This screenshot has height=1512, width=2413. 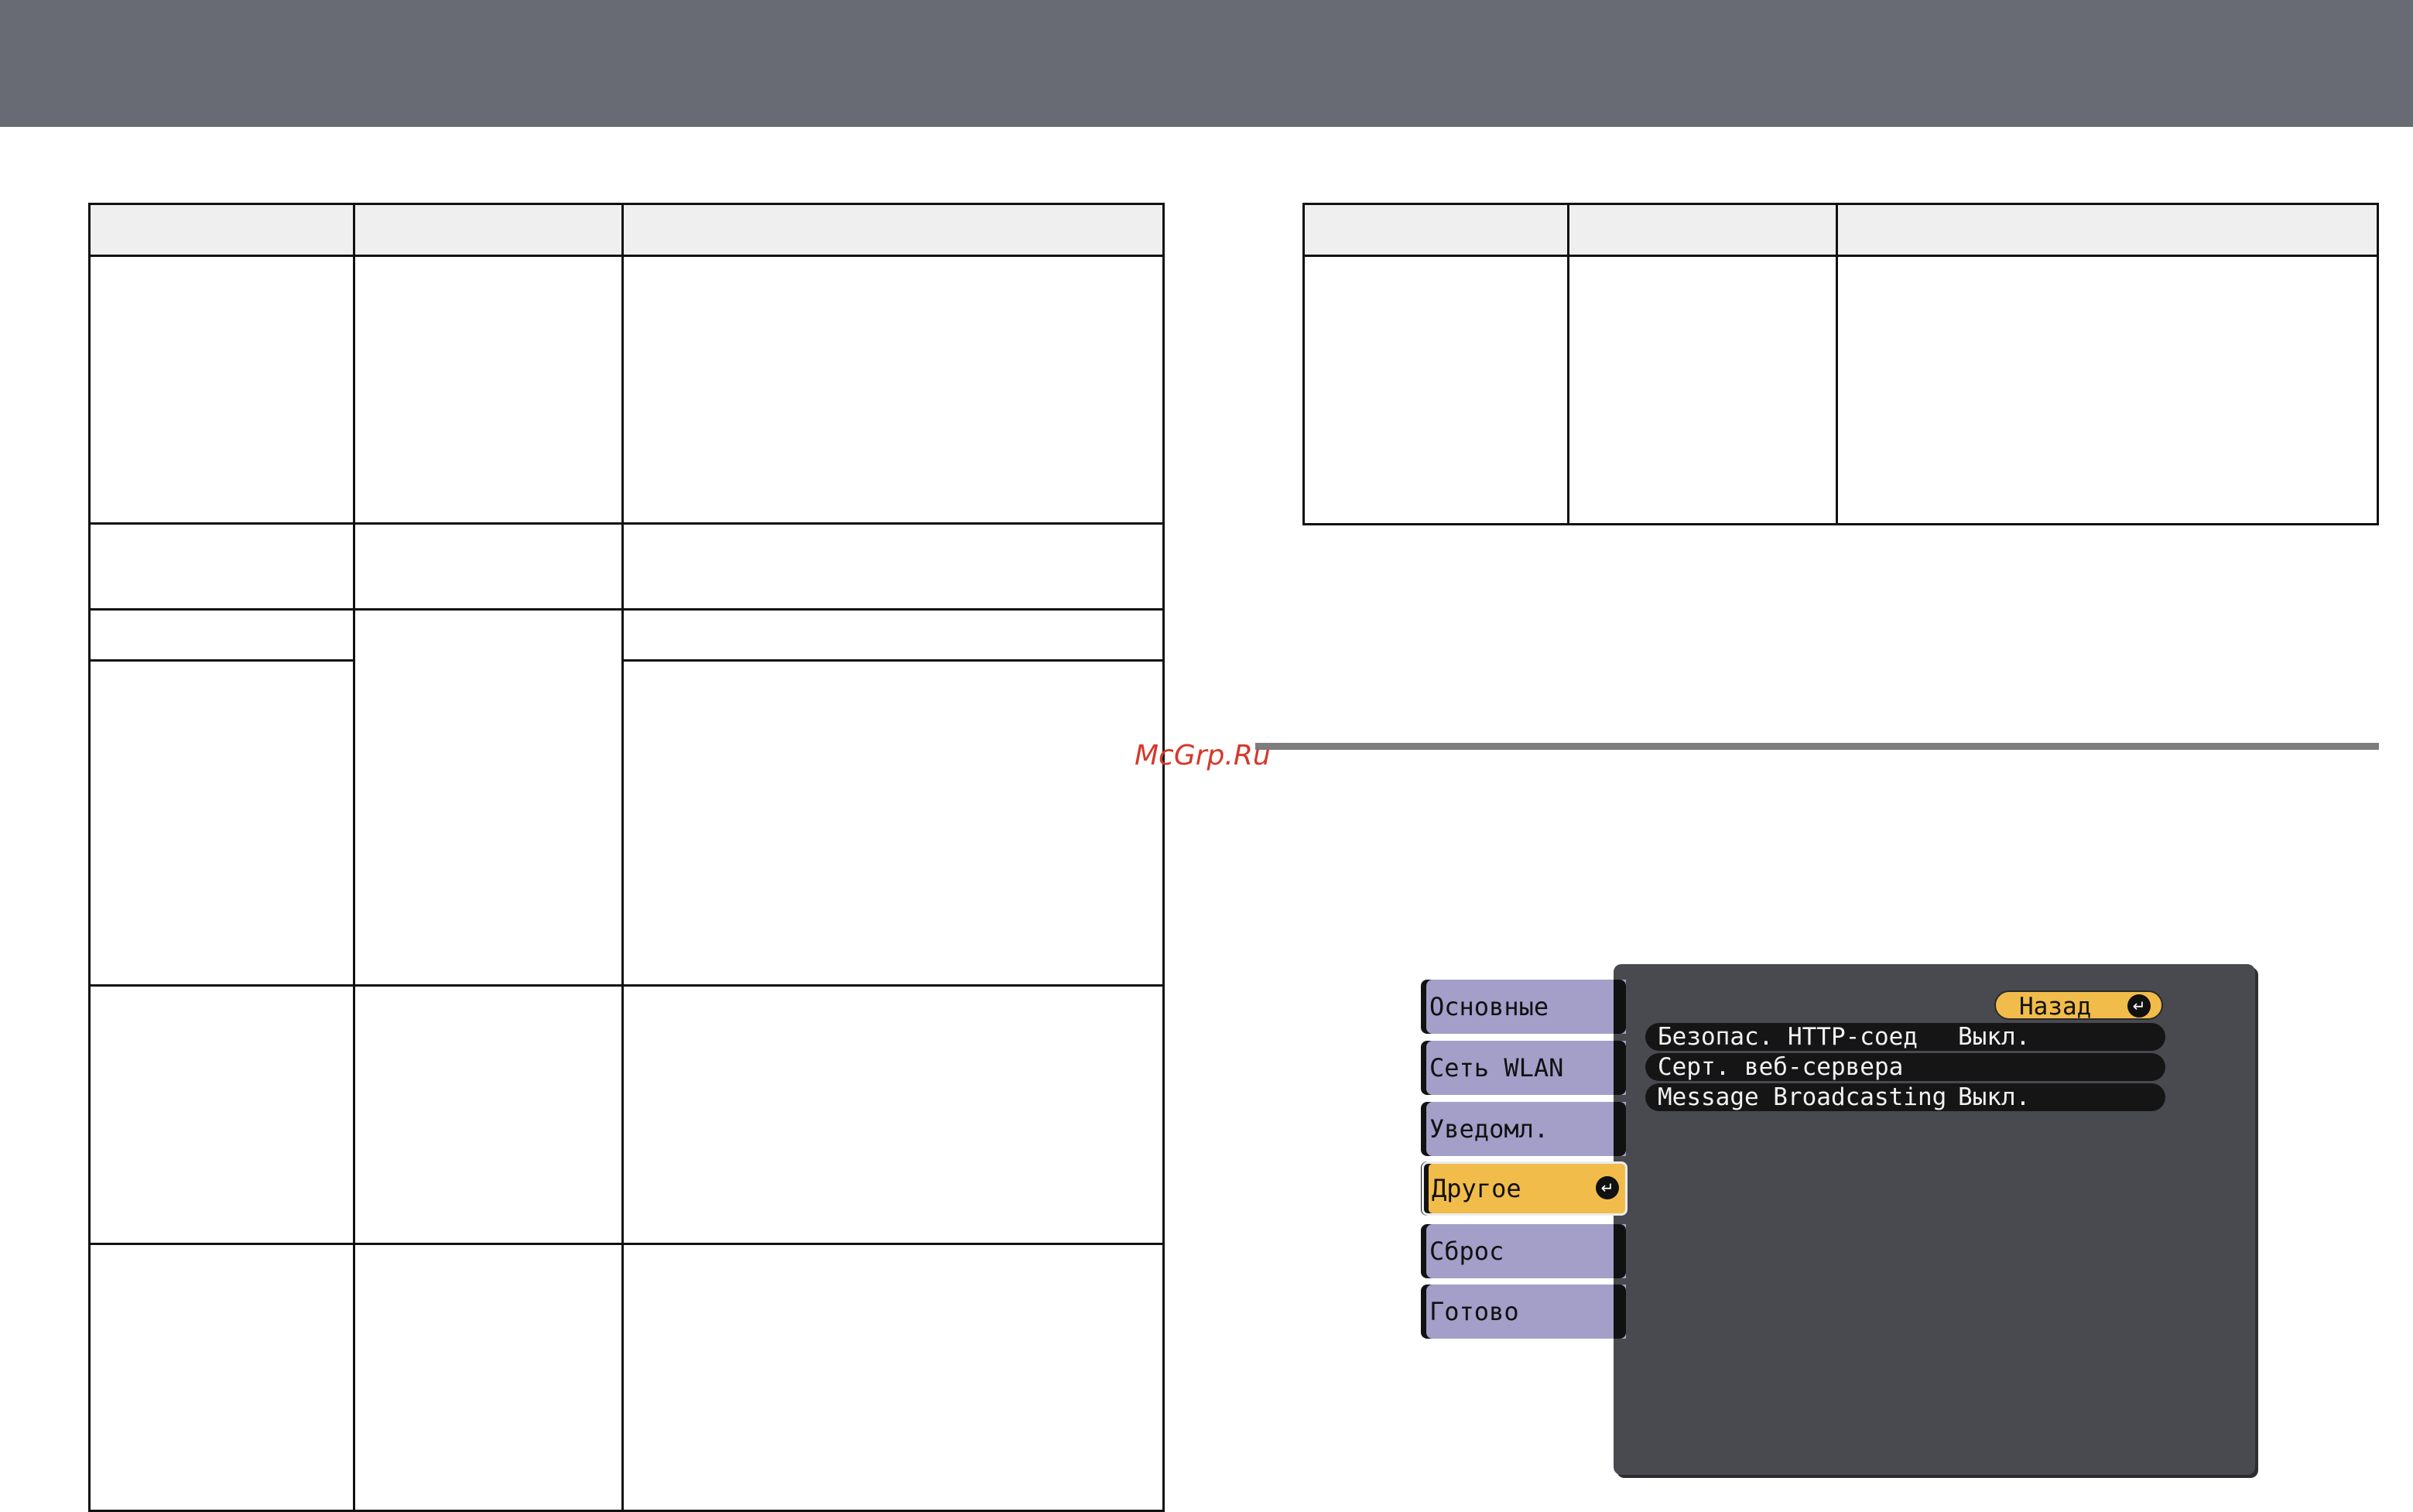 What do you see at coordinates (1781, 1067) in the screenshot?
I see `osd-row-label: Серт. веб-сервера` at bounding box center [1781, 1067].